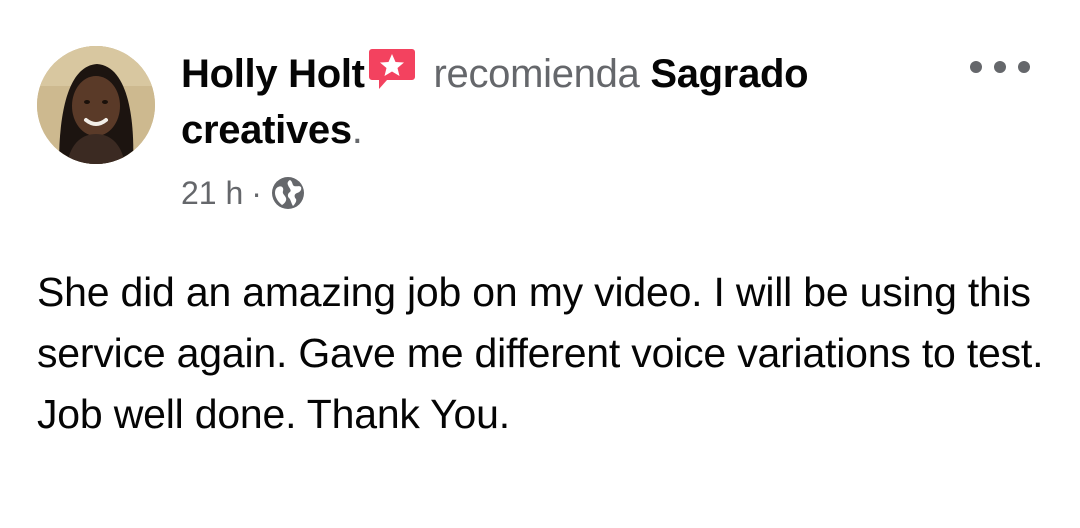 This screenshot has height=528, width=1080. What do you see at coordinates (976, 67) in the screenshot?
I see `more-options-icon` at bounding box center [976, 67].